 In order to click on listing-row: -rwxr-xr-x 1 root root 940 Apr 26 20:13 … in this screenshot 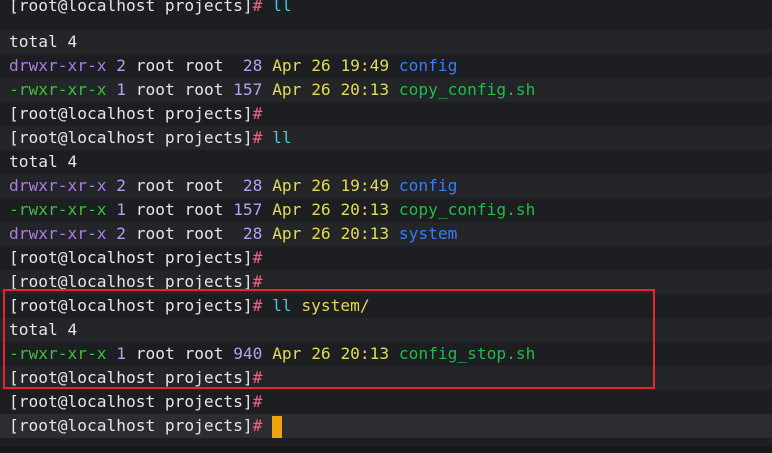, I will do `click(386, 354)`.